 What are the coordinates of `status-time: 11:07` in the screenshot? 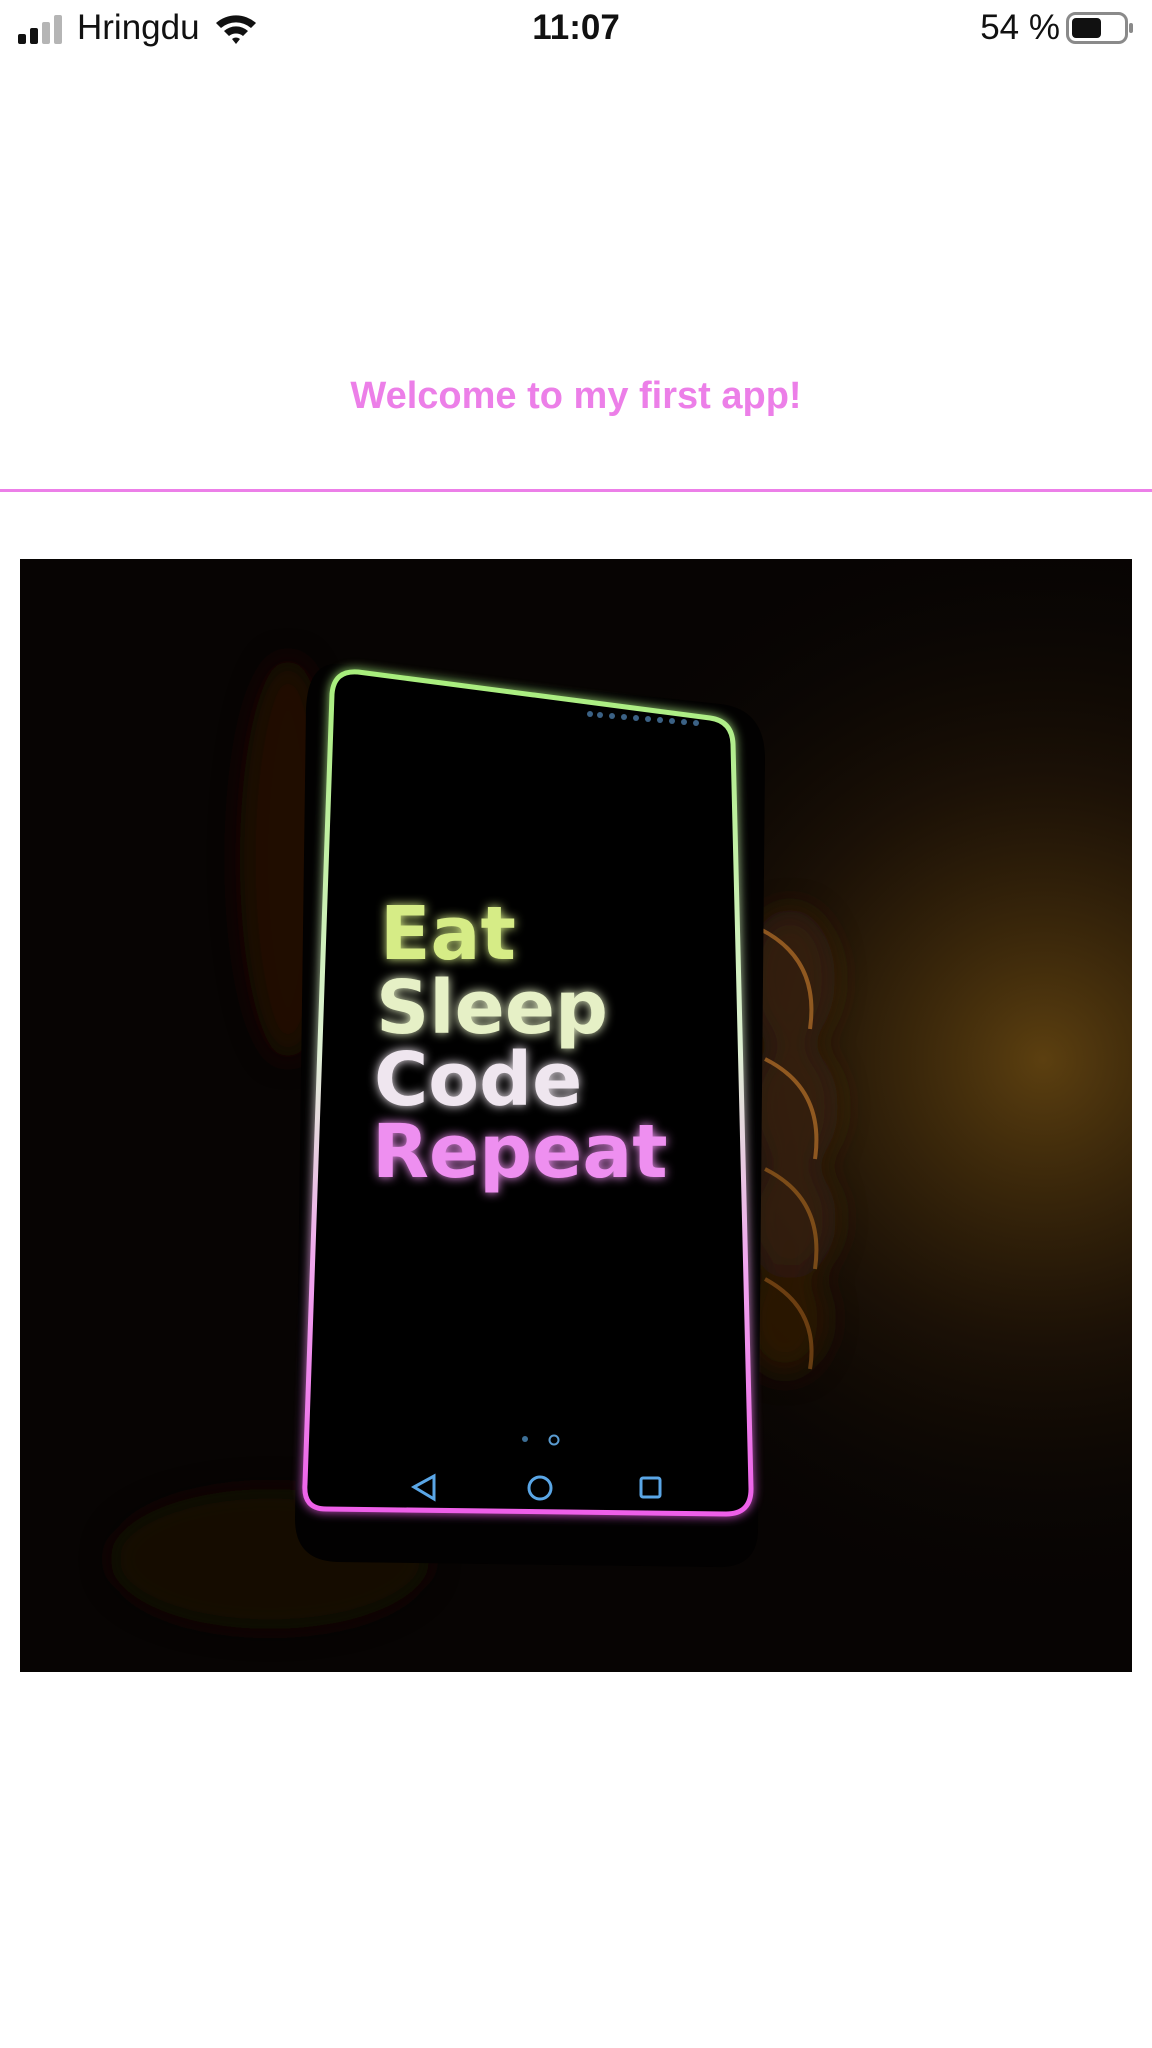 It's located at (576, 27).